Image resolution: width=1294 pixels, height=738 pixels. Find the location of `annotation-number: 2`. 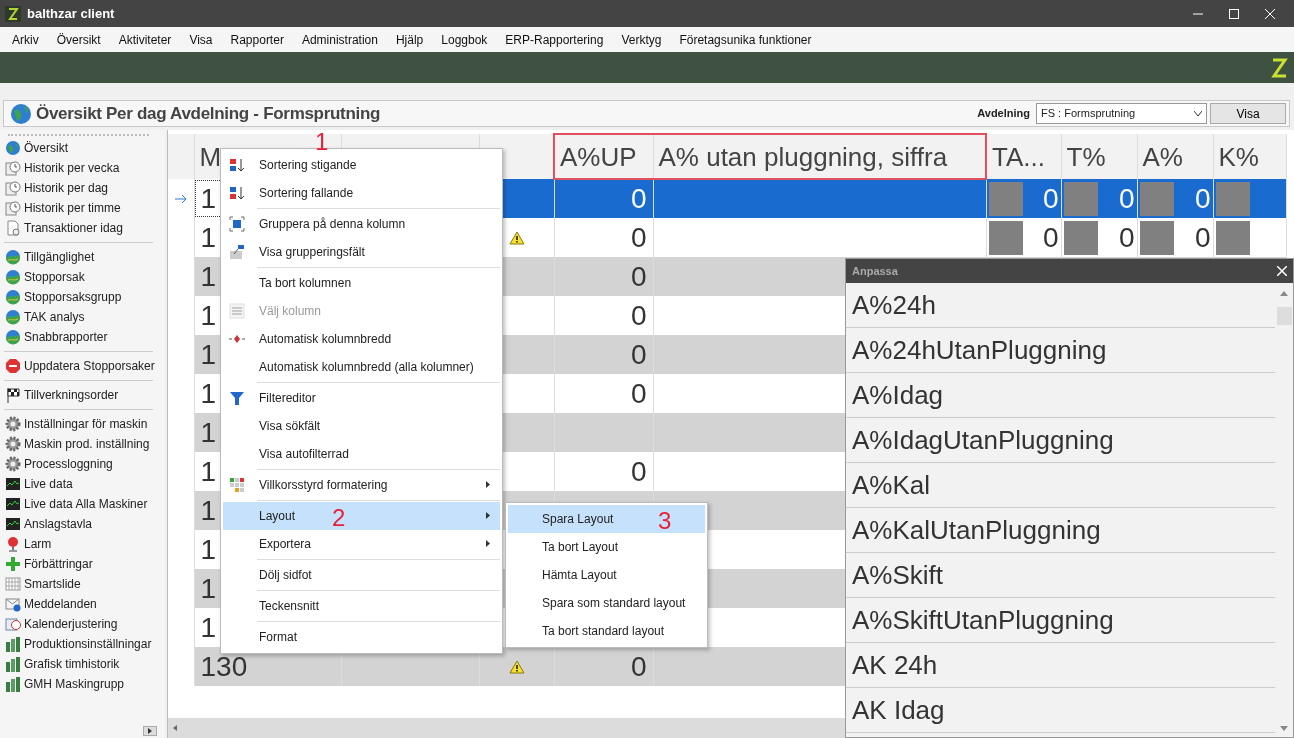

annotation-number: 2 is located at coordinates (339, 518).